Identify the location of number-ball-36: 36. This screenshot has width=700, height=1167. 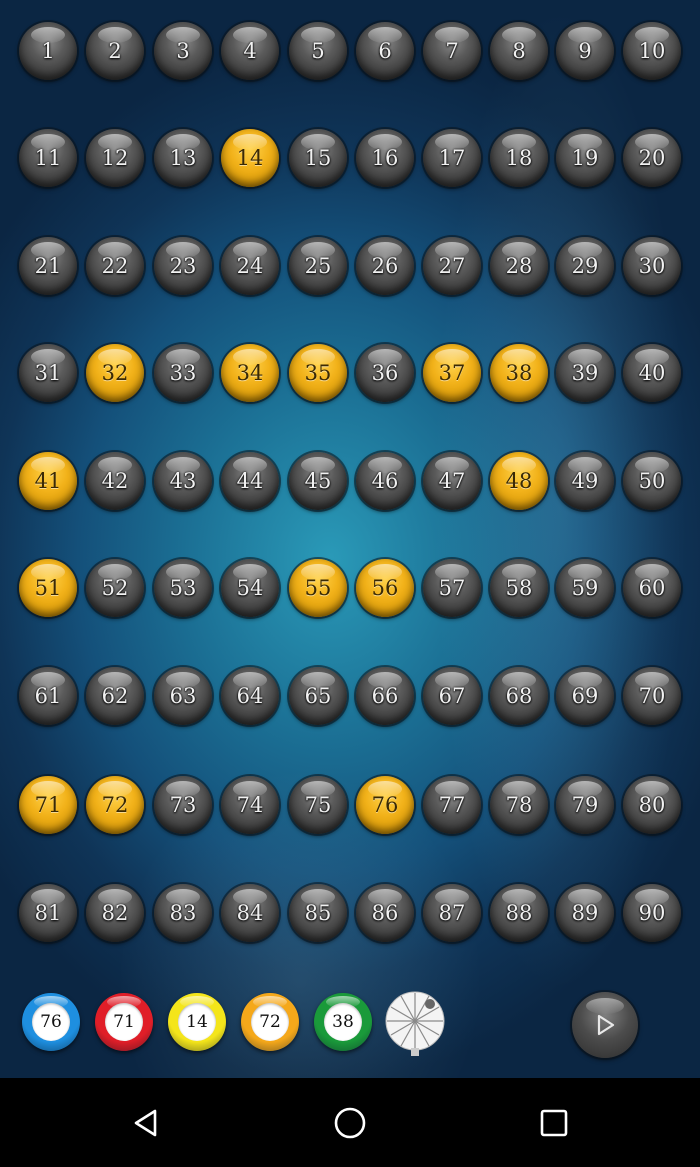
(385, 373).